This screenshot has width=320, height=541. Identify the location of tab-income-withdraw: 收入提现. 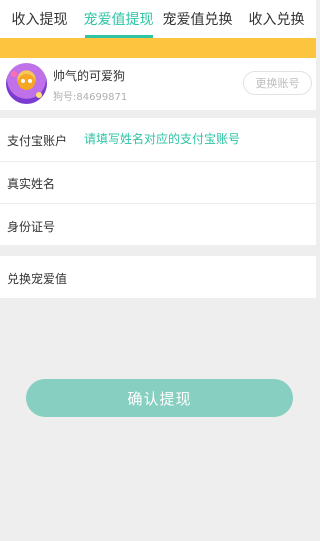
(39, 19).